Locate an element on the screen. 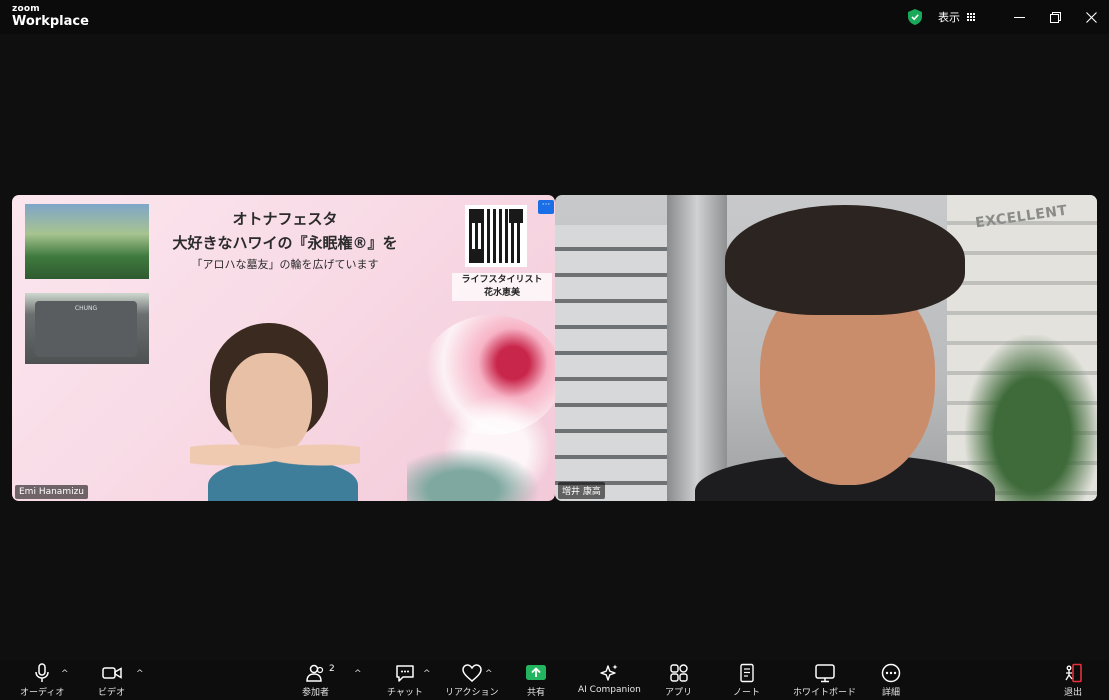  slide-title-line1: オトナフェスタ is located at coordinates (285, 219).